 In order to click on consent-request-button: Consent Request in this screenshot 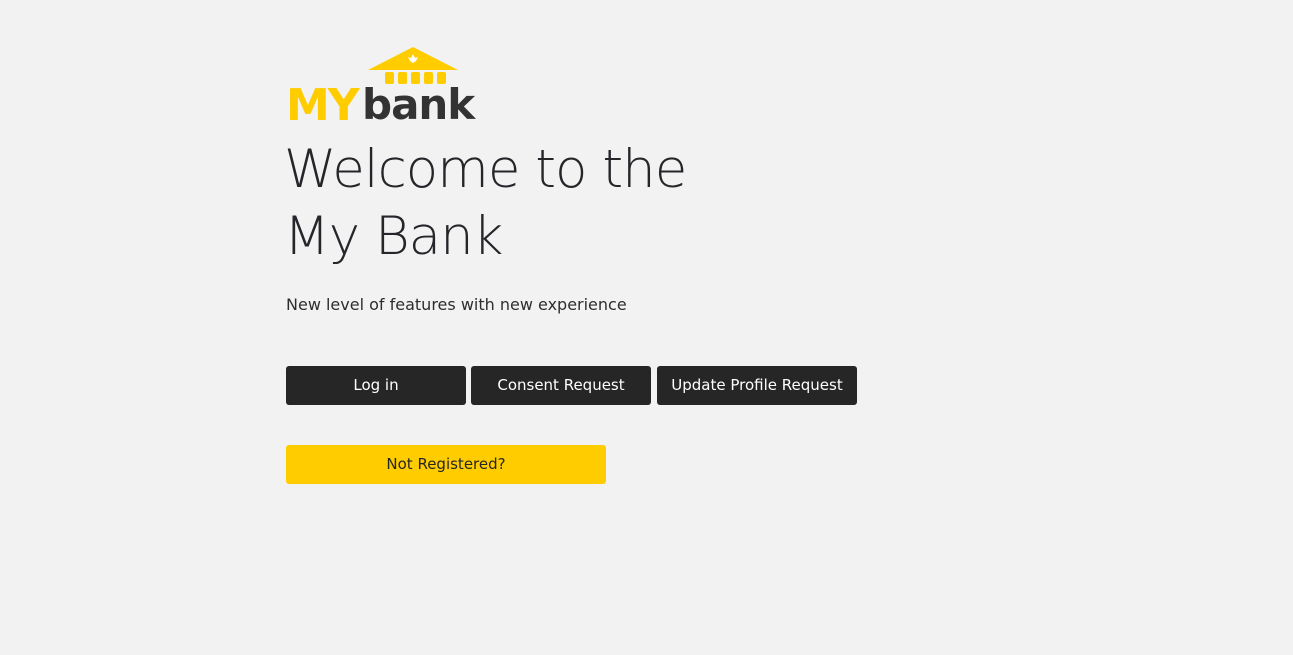, I will do `click(561, 385)`.